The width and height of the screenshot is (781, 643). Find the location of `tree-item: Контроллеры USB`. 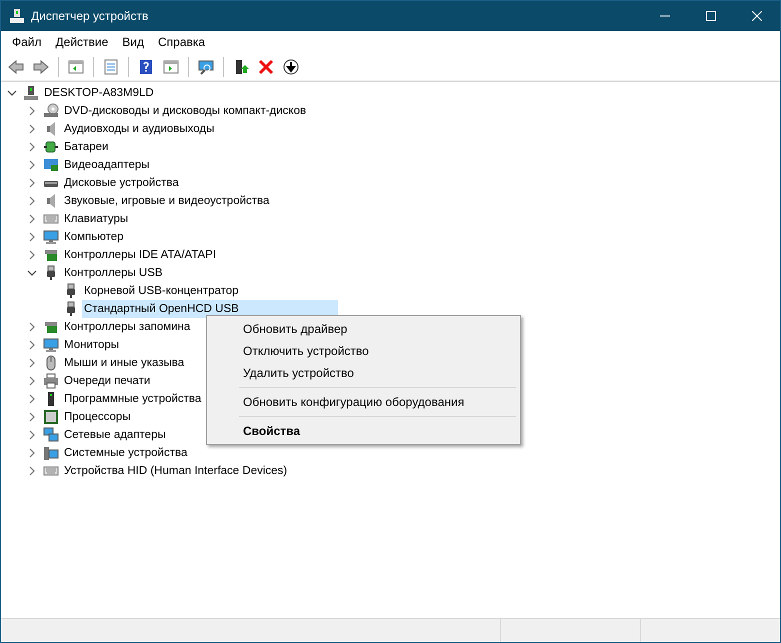

tree-item: Контроллеры USB is located at coordinates (113, 273).